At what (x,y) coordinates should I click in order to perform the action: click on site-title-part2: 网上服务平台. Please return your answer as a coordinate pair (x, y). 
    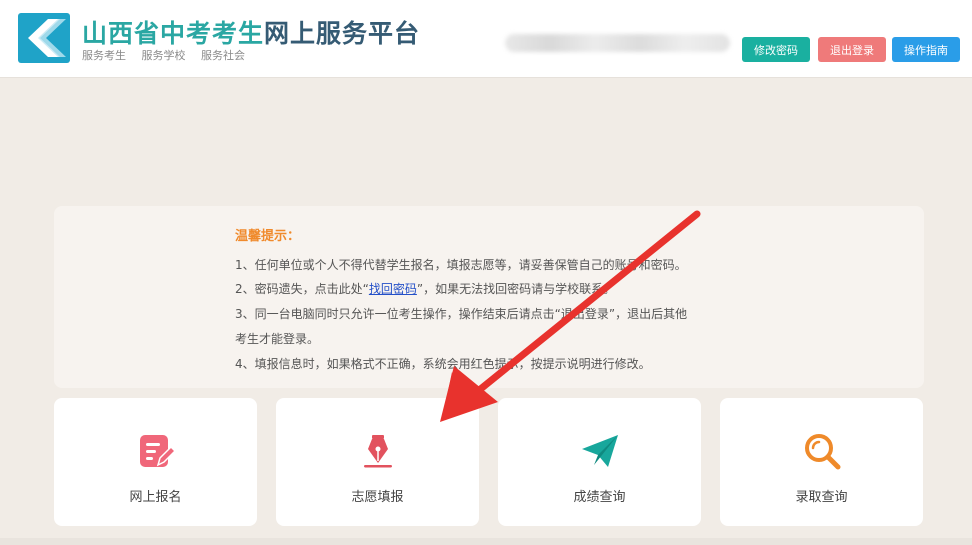
    Looking at the image, I should click on (342, 33).